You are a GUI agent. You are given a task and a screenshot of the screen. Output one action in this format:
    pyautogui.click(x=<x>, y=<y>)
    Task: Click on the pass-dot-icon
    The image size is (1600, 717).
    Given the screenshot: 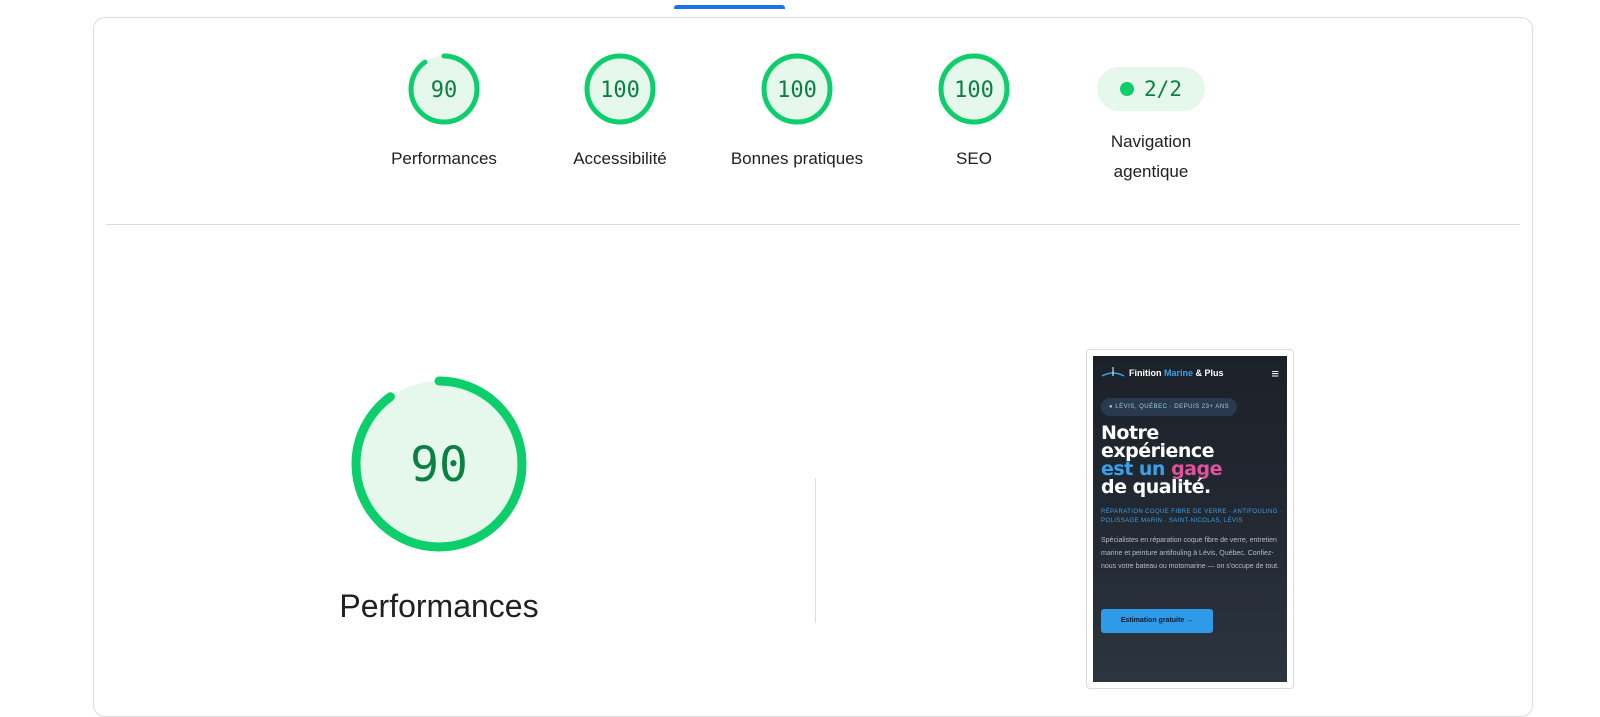 What is the action you would take?
    pyautogui.click(x=1127, y=89)
    